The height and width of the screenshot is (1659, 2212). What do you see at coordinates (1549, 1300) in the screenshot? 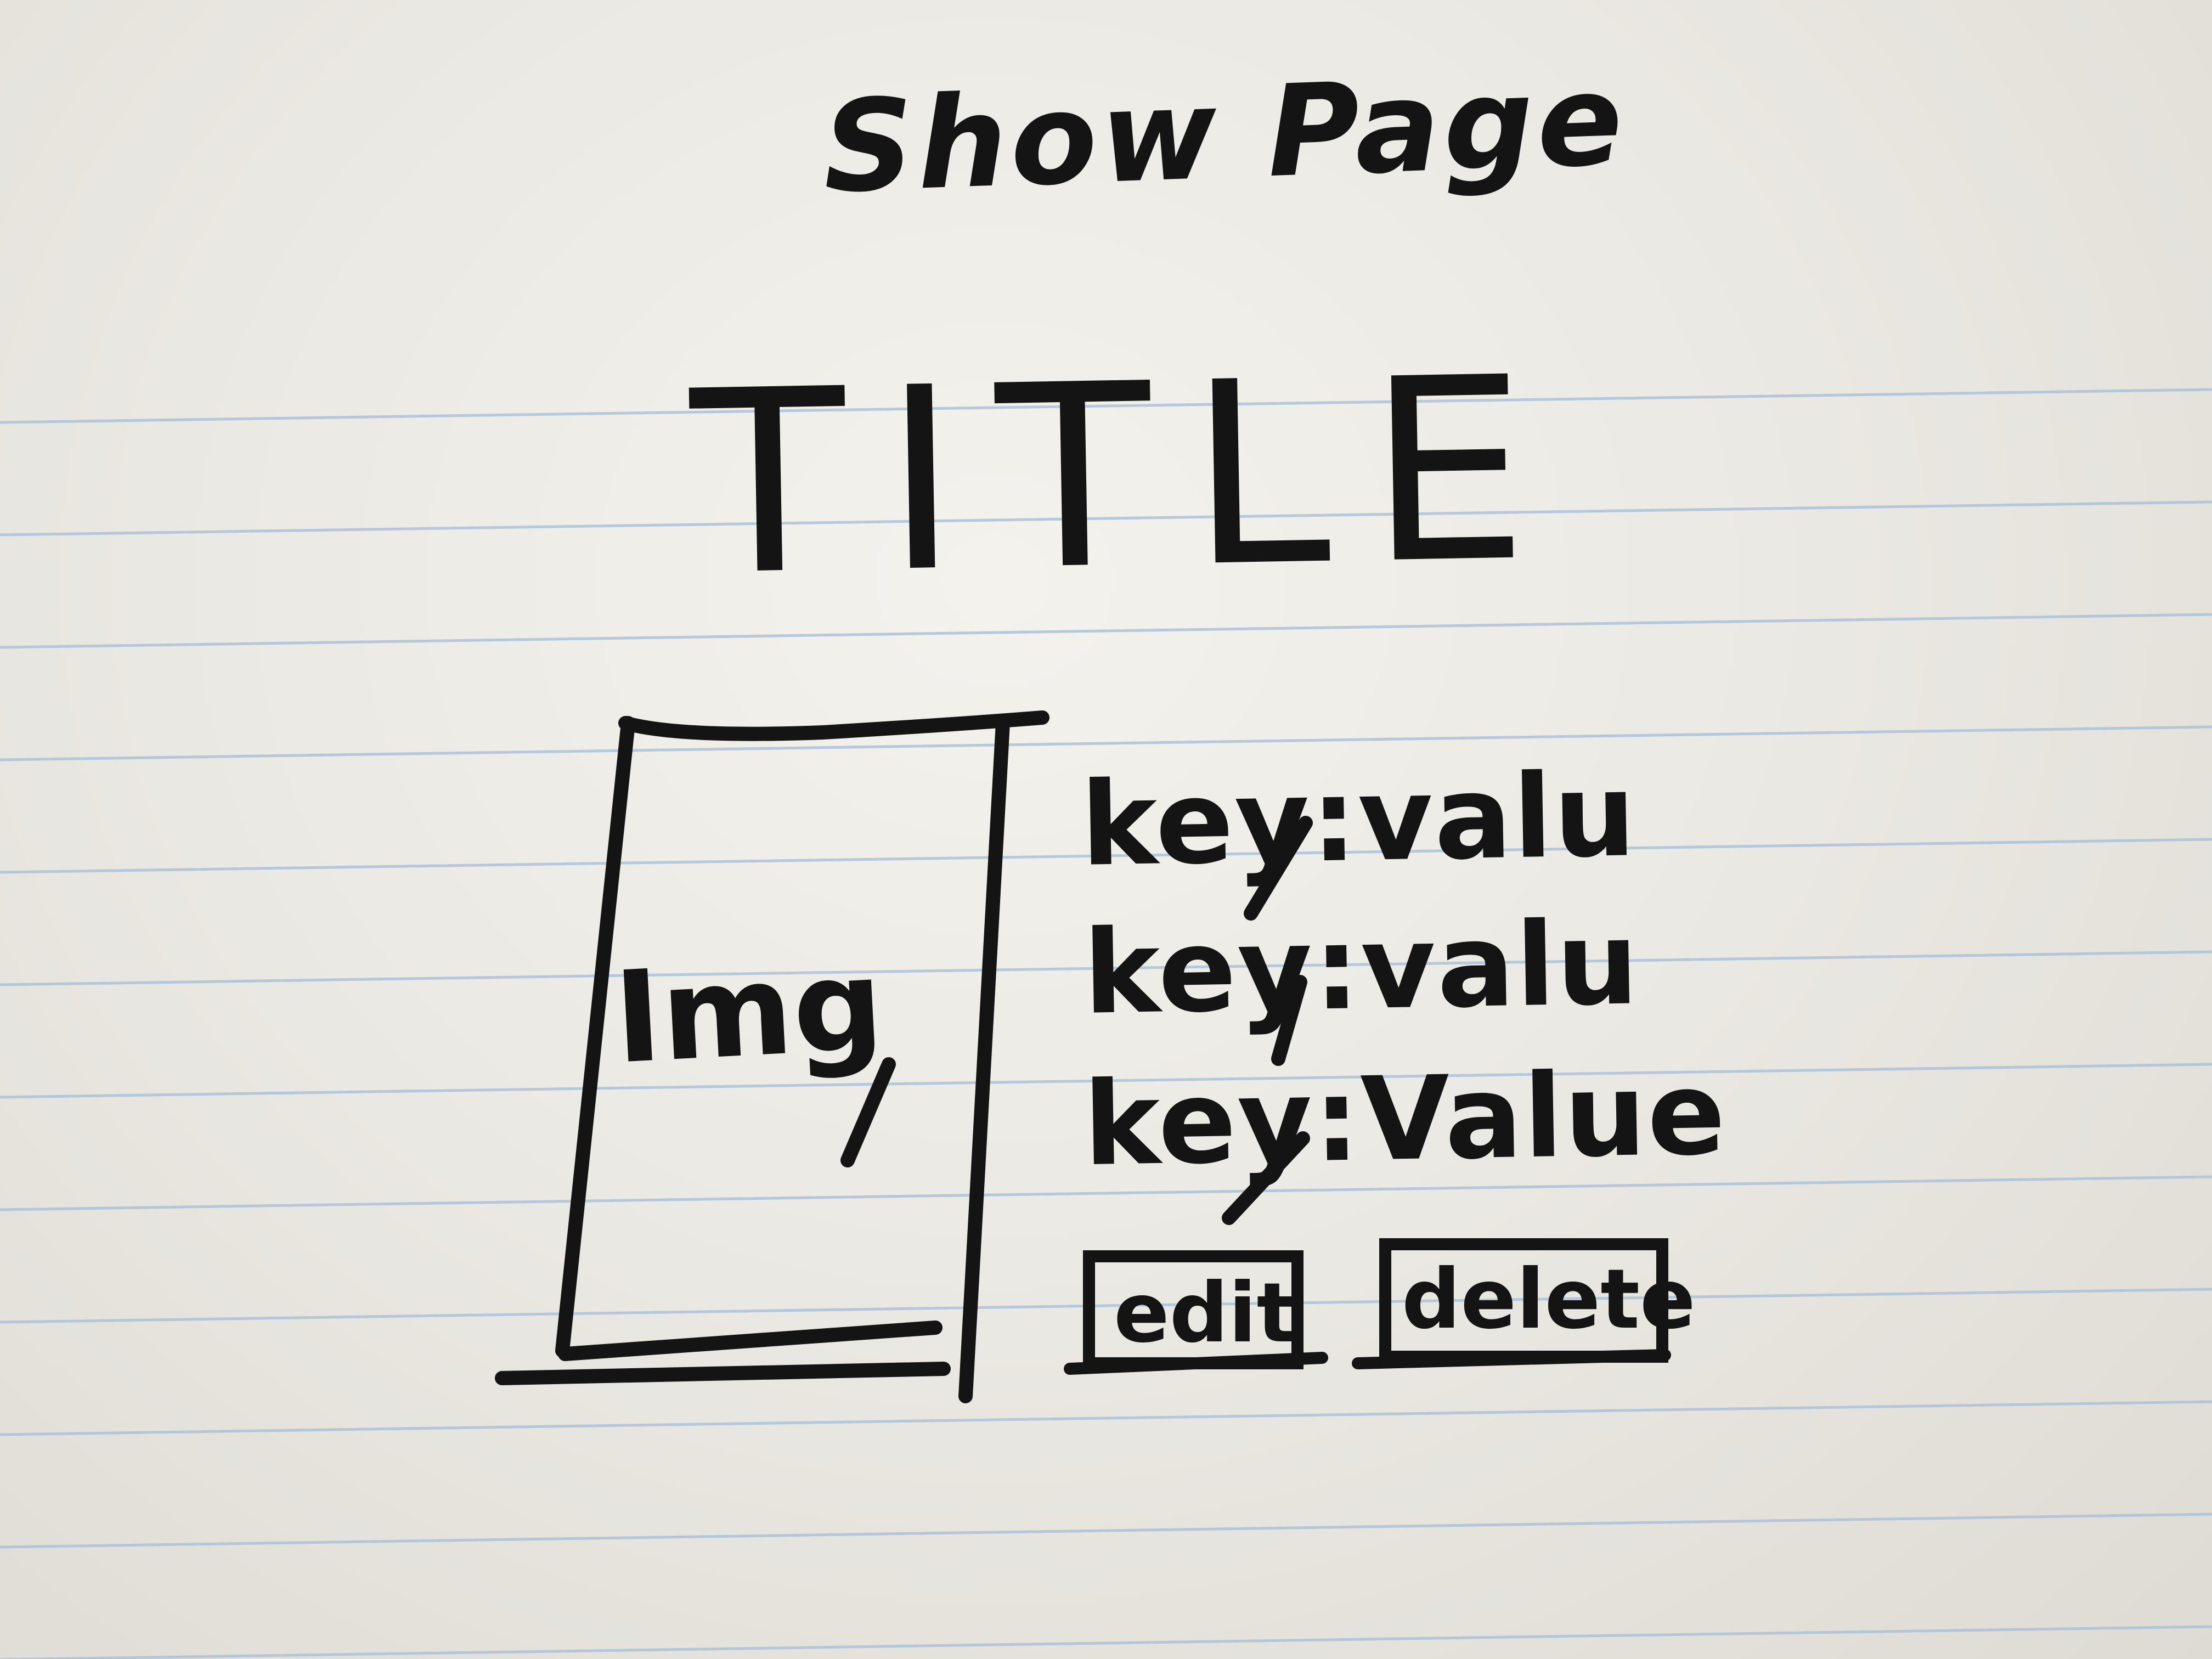
I see `delete-button-label: delete` at bounding box center [1549, 1300].